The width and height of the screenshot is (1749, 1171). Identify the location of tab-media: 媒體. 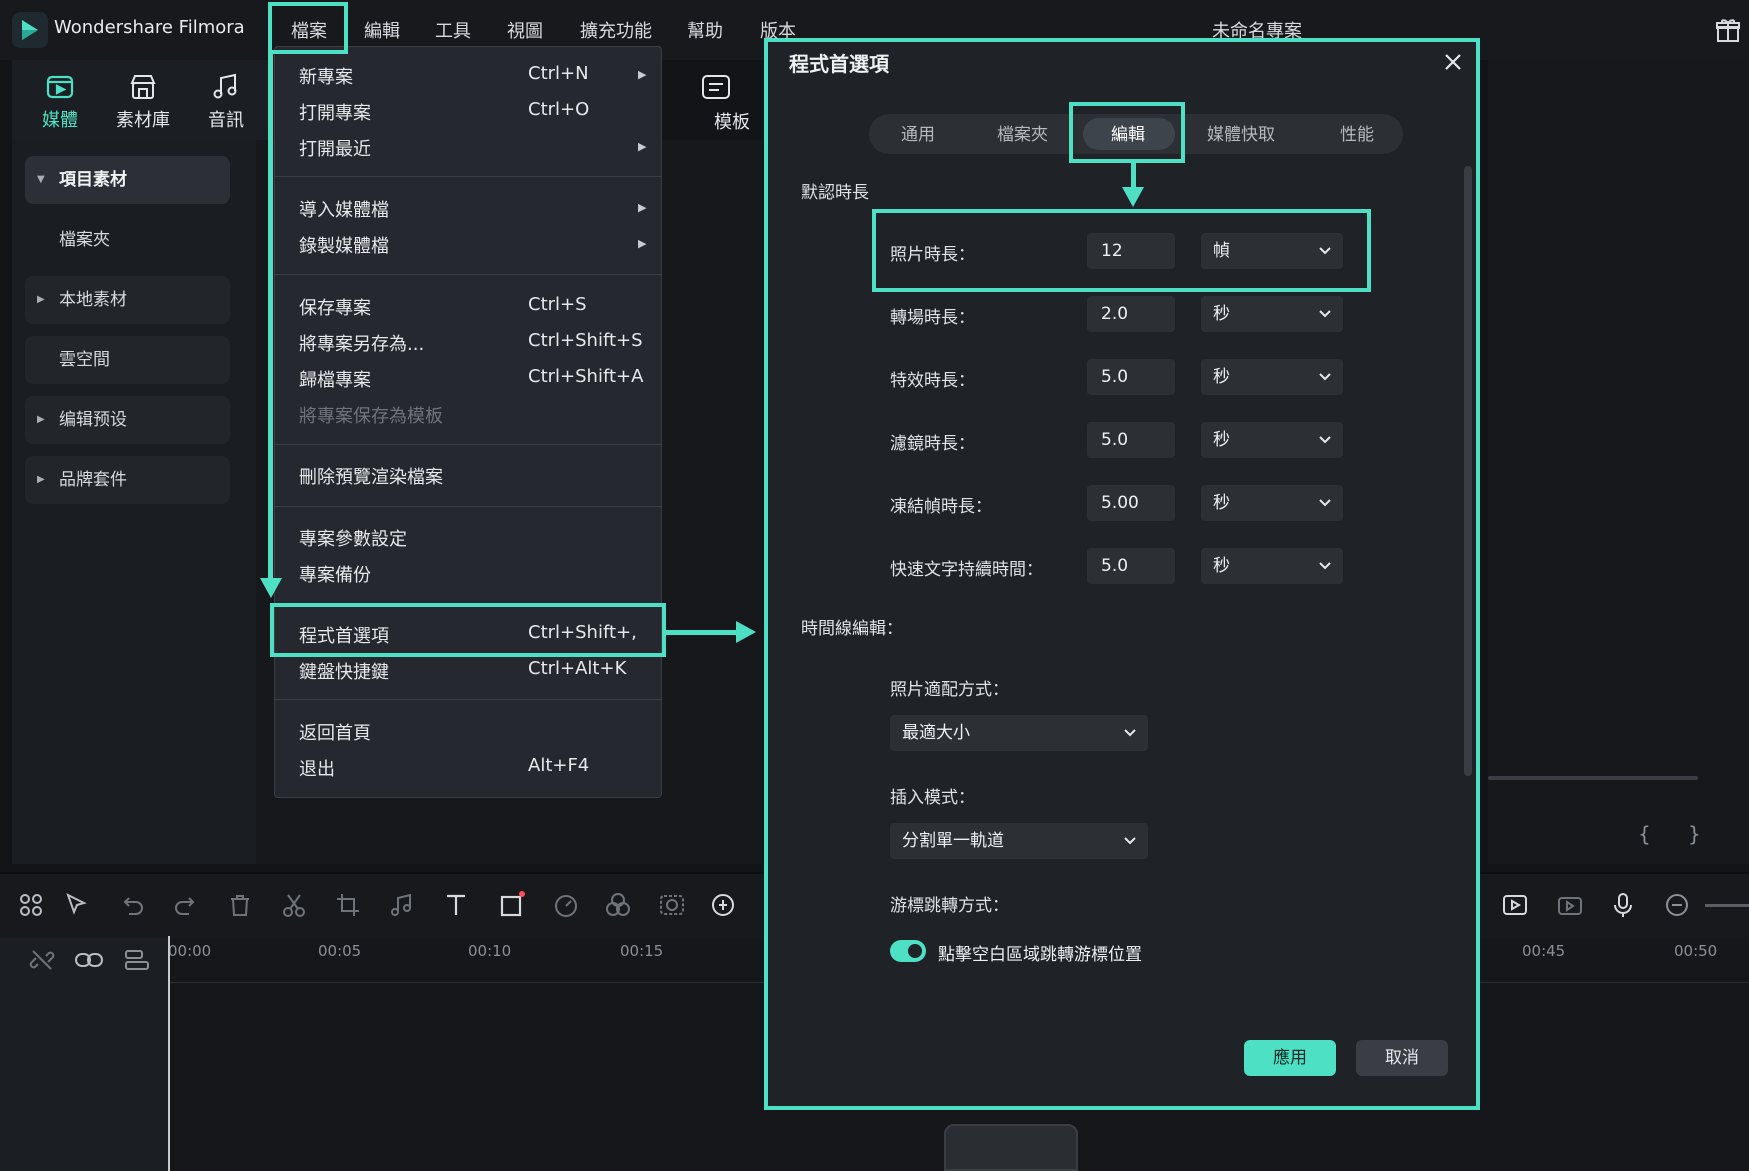
(60, 103).